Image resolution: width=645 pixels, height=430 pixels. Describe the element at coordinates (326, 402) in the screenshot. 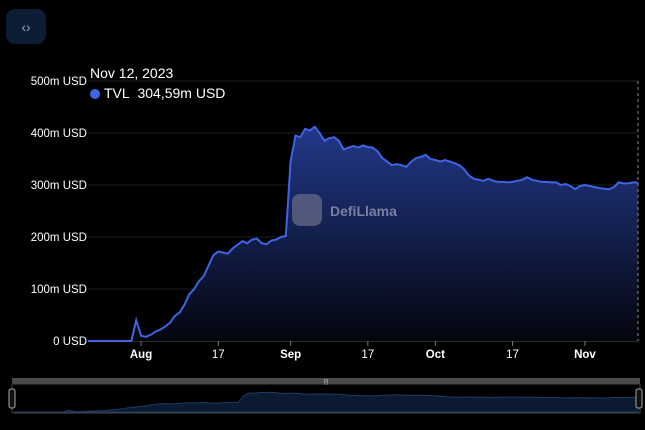

I see `mini-area` at that location.